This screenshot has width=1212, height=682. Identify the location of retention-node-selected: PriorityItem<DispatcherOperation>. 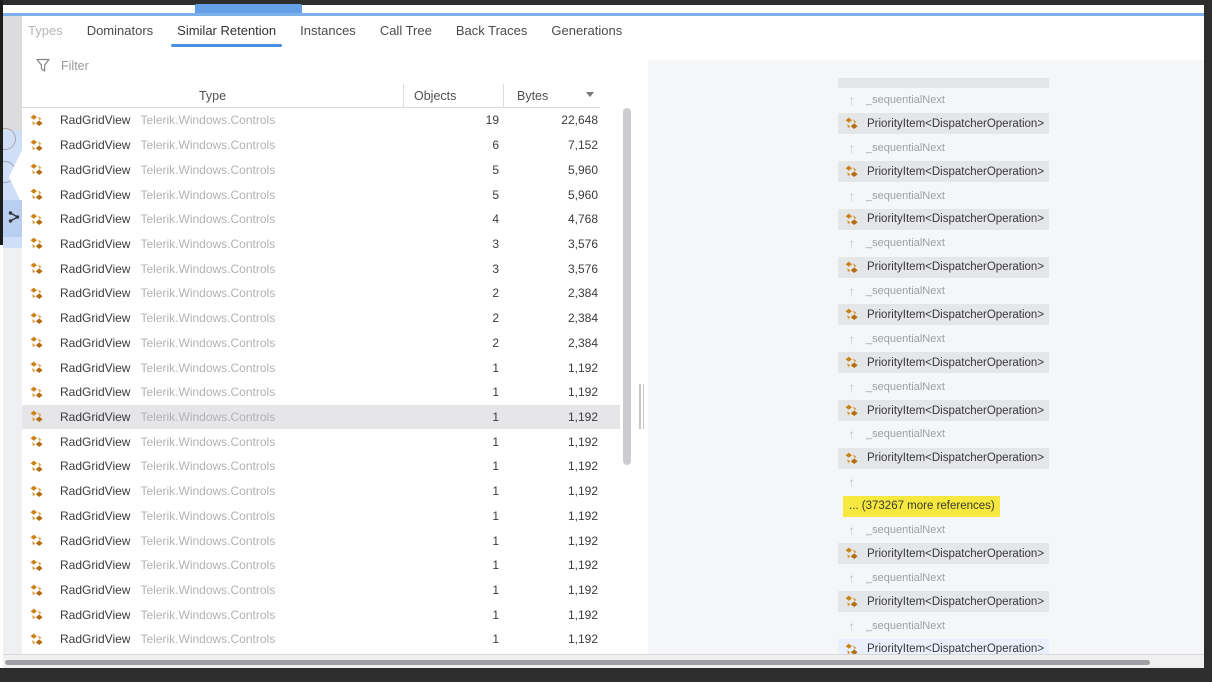
(943, 646).